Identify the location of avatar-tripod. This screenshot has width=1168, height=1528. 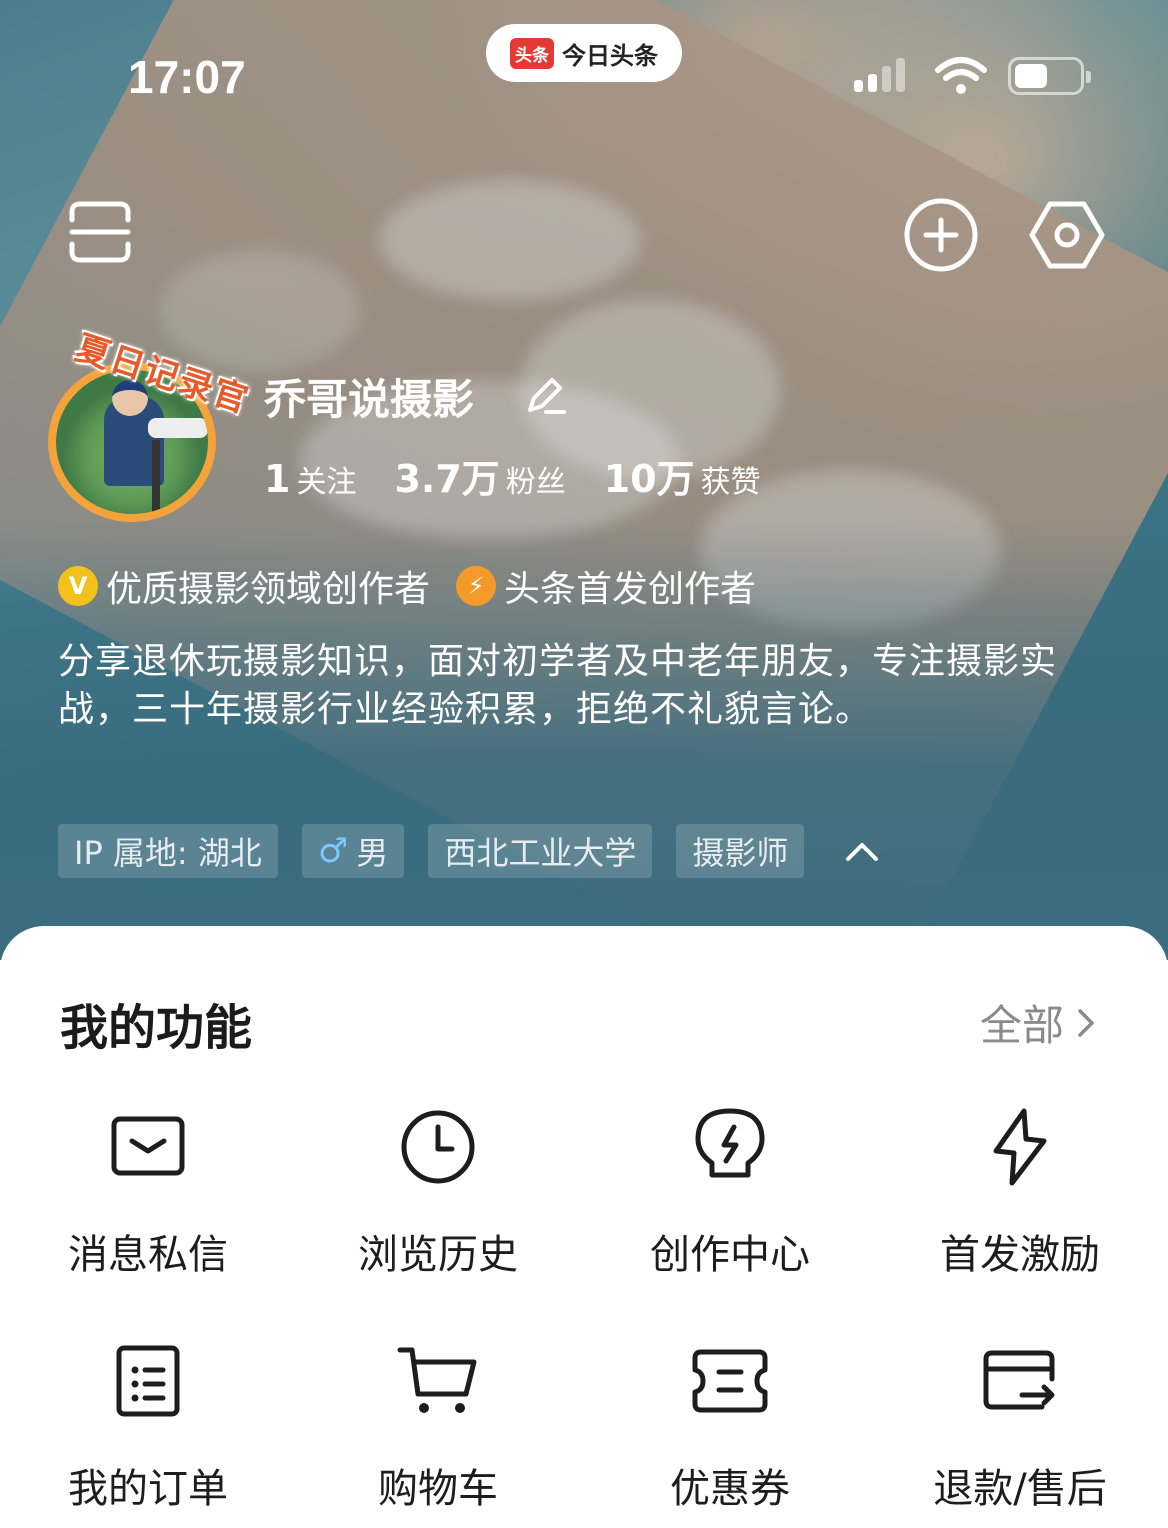
(156, 477).